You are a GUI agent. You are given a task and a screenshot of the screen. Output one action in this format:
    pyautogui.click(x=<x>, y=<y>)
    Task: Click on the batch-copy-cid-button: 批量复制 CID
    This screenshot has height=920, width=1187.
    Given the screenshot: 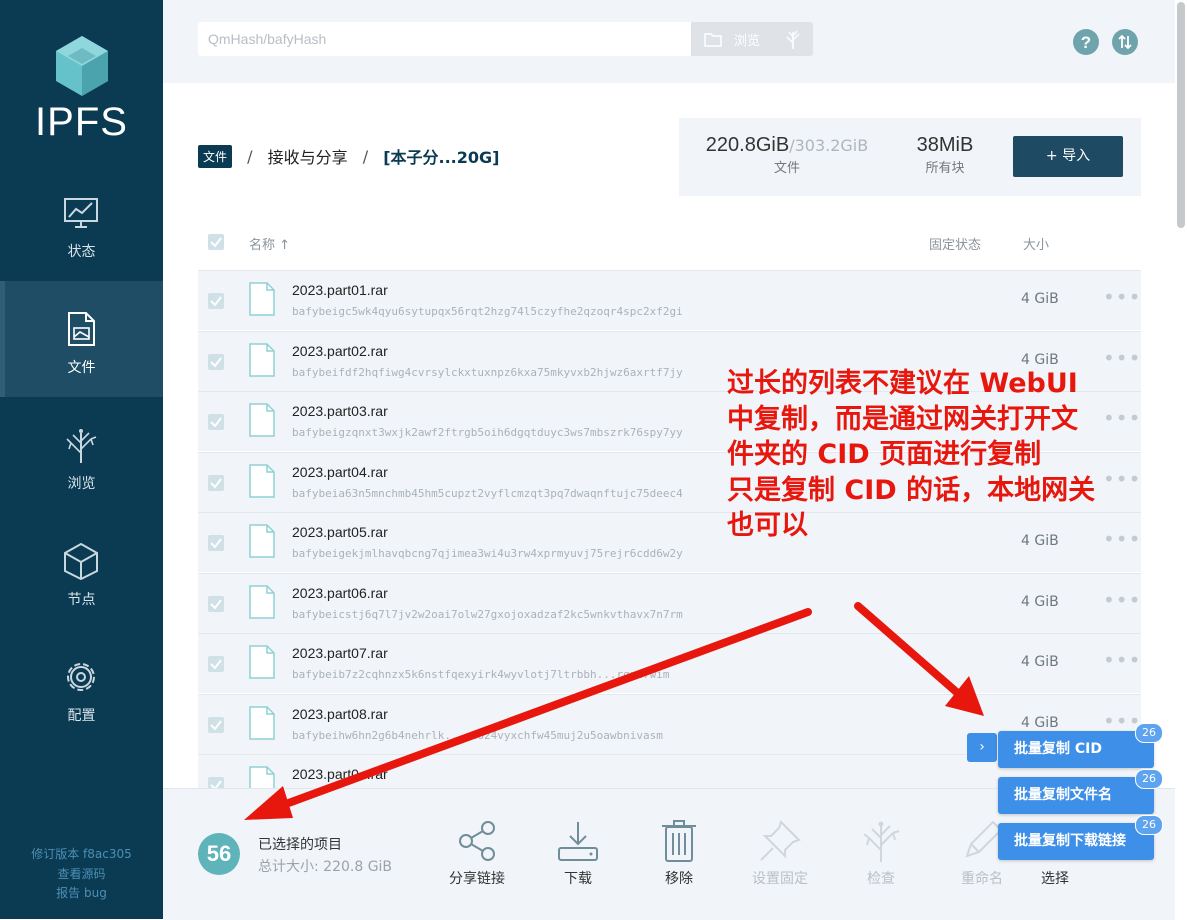 What is the action you would take?
    pyautogui.click(x=1076, y=749)
    